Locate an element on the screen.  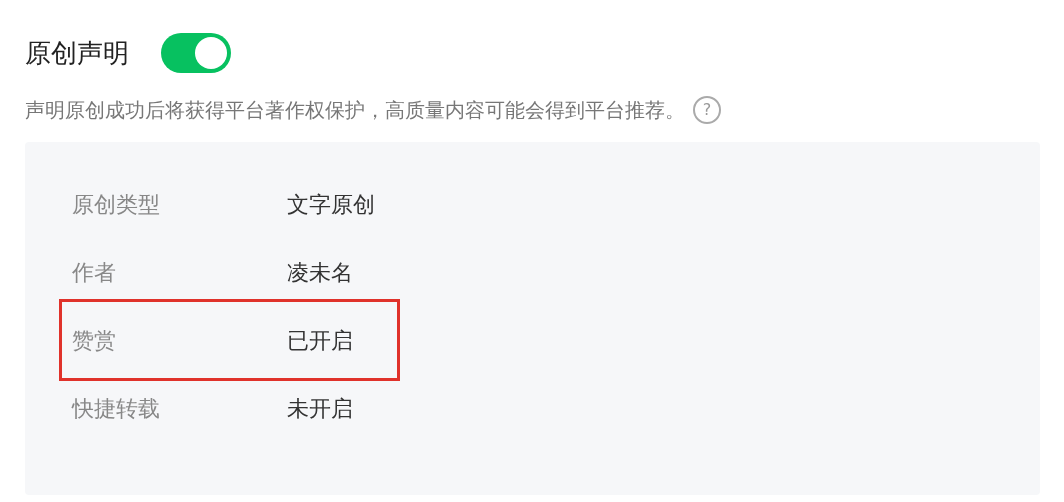
field-label: 赞赏 is located at coordinates (94, 340).